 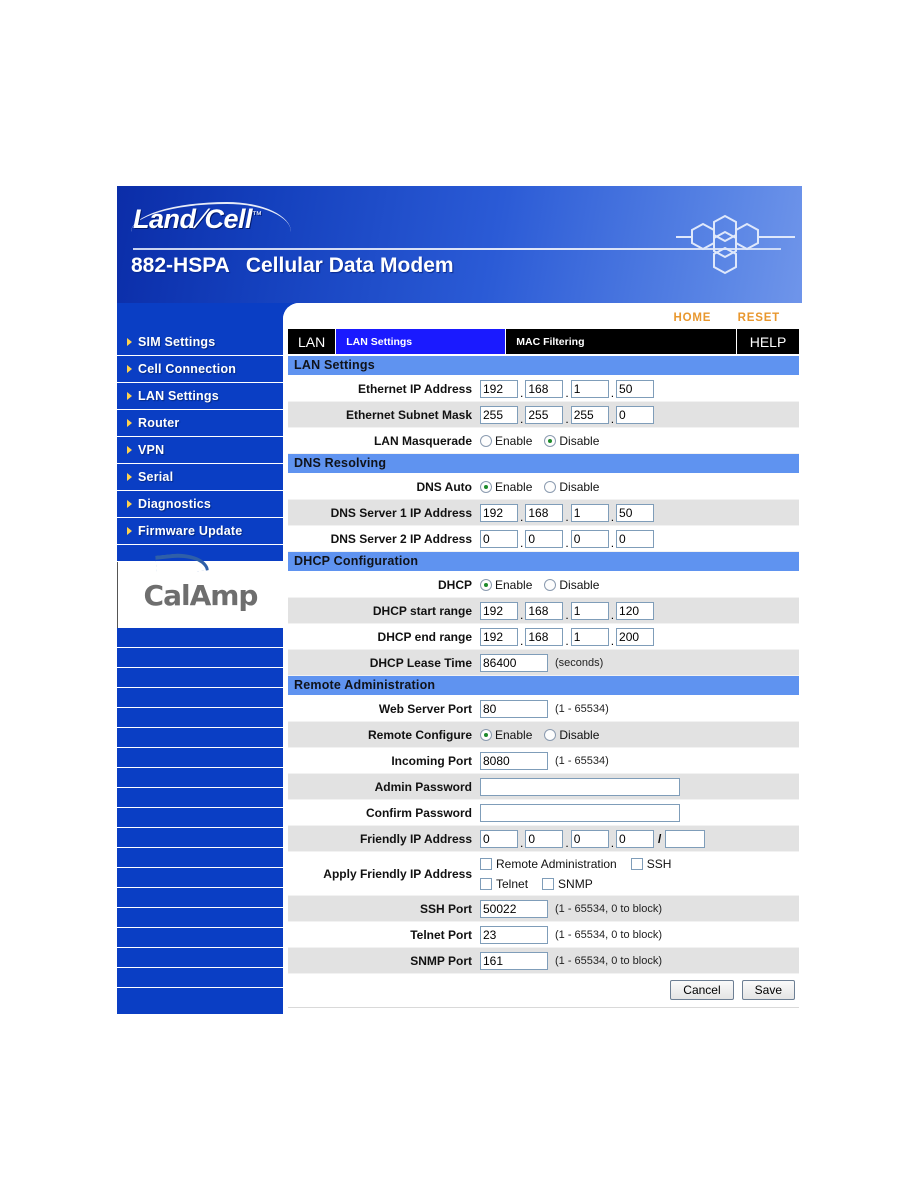 I want to click on telnet-port-input, so click(x=514, y=934).